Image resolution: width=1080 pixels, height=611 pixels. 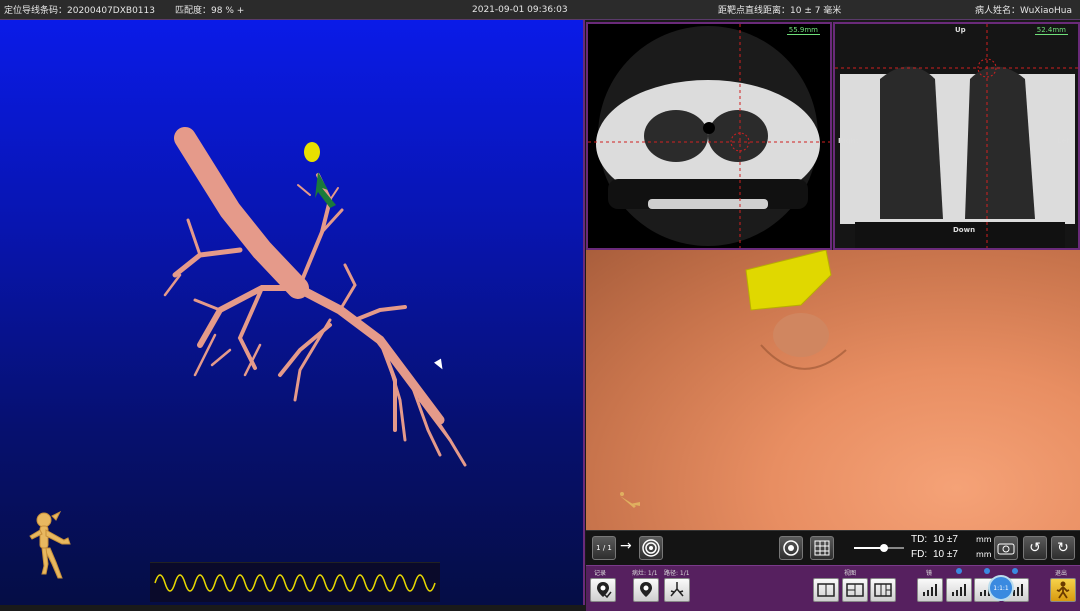 I want to click on td-value: 10 ±7, so click(x=945, y=539).